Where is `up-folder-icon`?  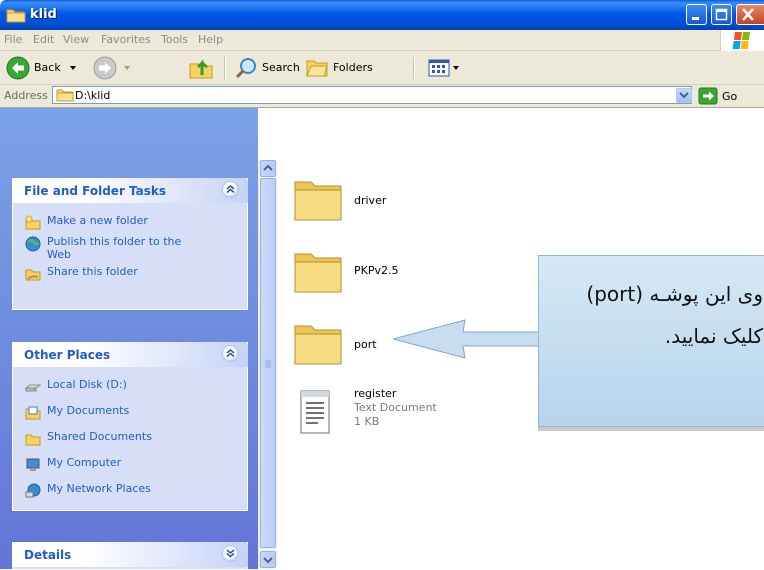
up-folder-icon is located at coordinates (201, 68).